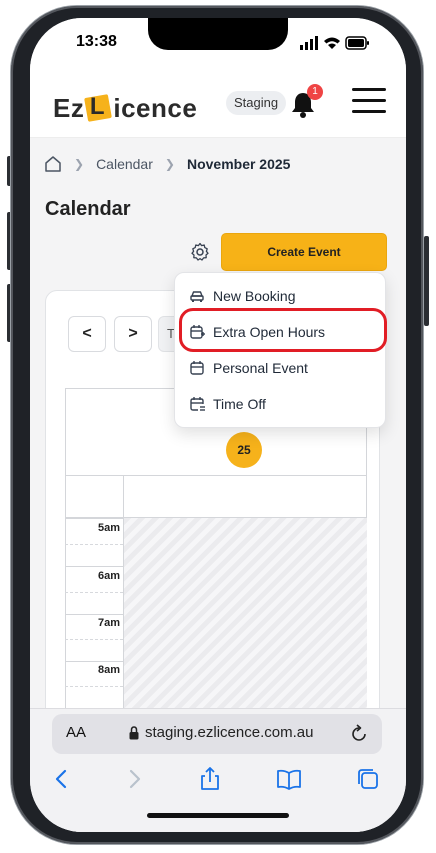 The height and width of the screenshot is (853, 436). What do you see at coordinates (210, 779) in the screenshot?
I see `share-icon` at bounding box center [210, 779].